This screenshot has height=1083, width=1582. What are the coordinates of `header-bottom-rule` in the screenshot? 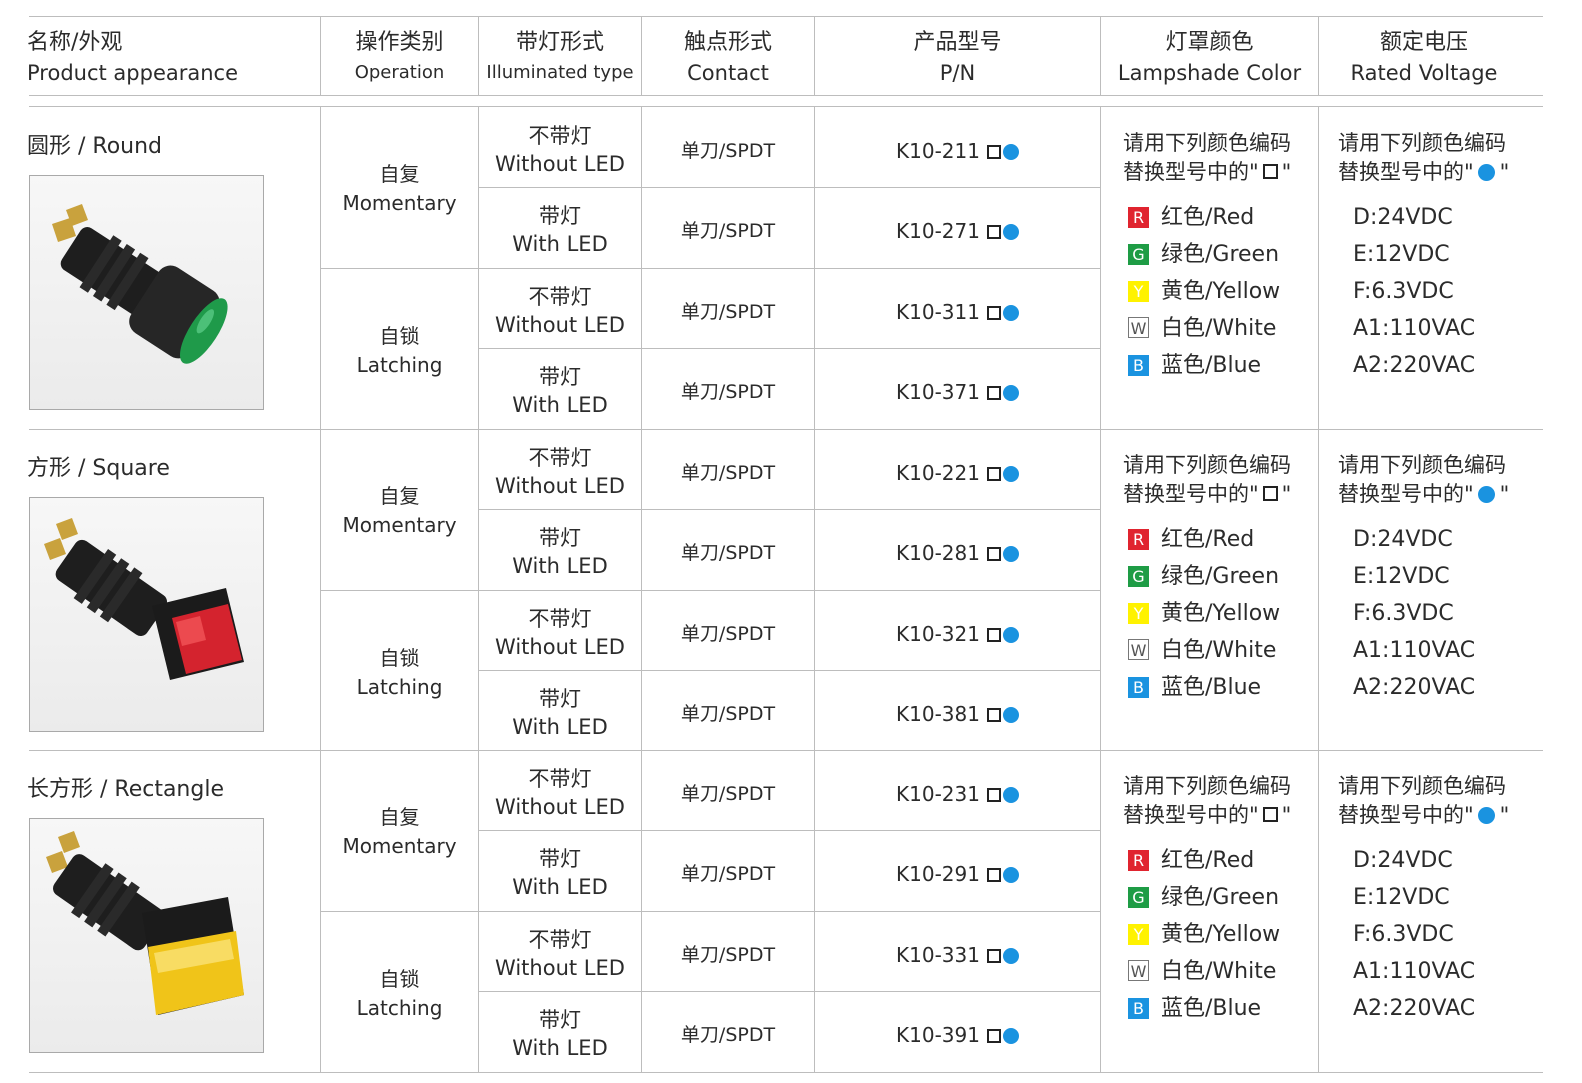 It's located at (786, 95).